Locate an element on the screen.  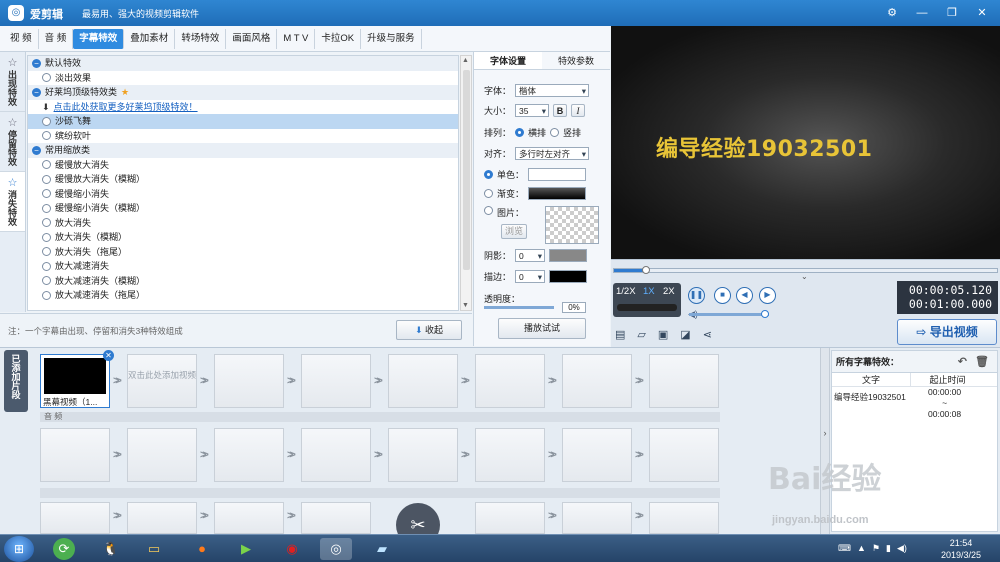
record-icon: ◉ is located at coordinates (292, 549).